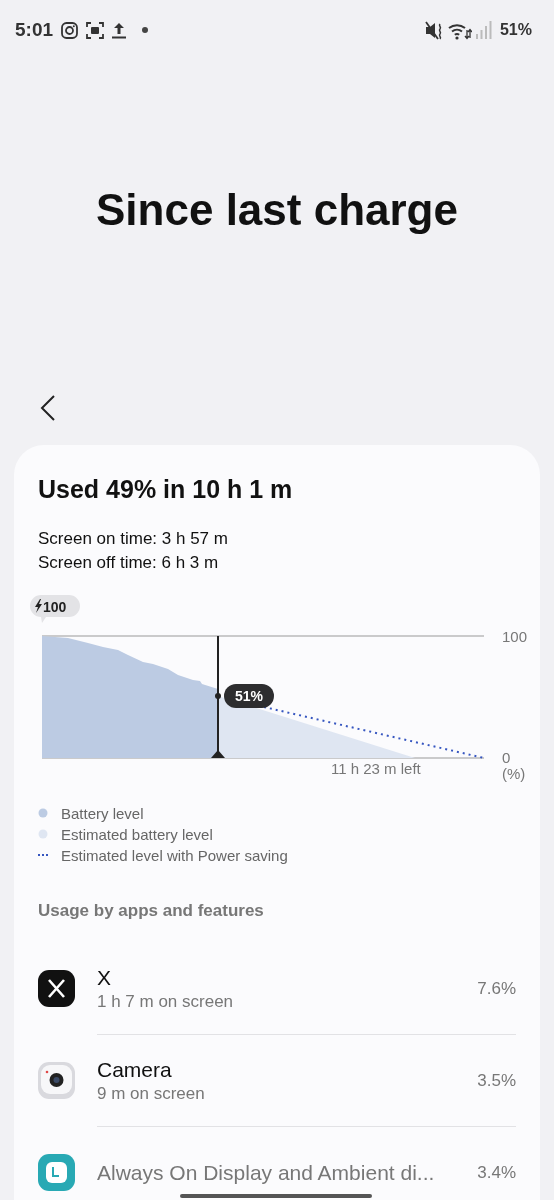 This screenshot has width=554, height=1200. Describe the element at coordinates (514, 773) in the screenshot. I see `axis-unit: (%)` at that location.